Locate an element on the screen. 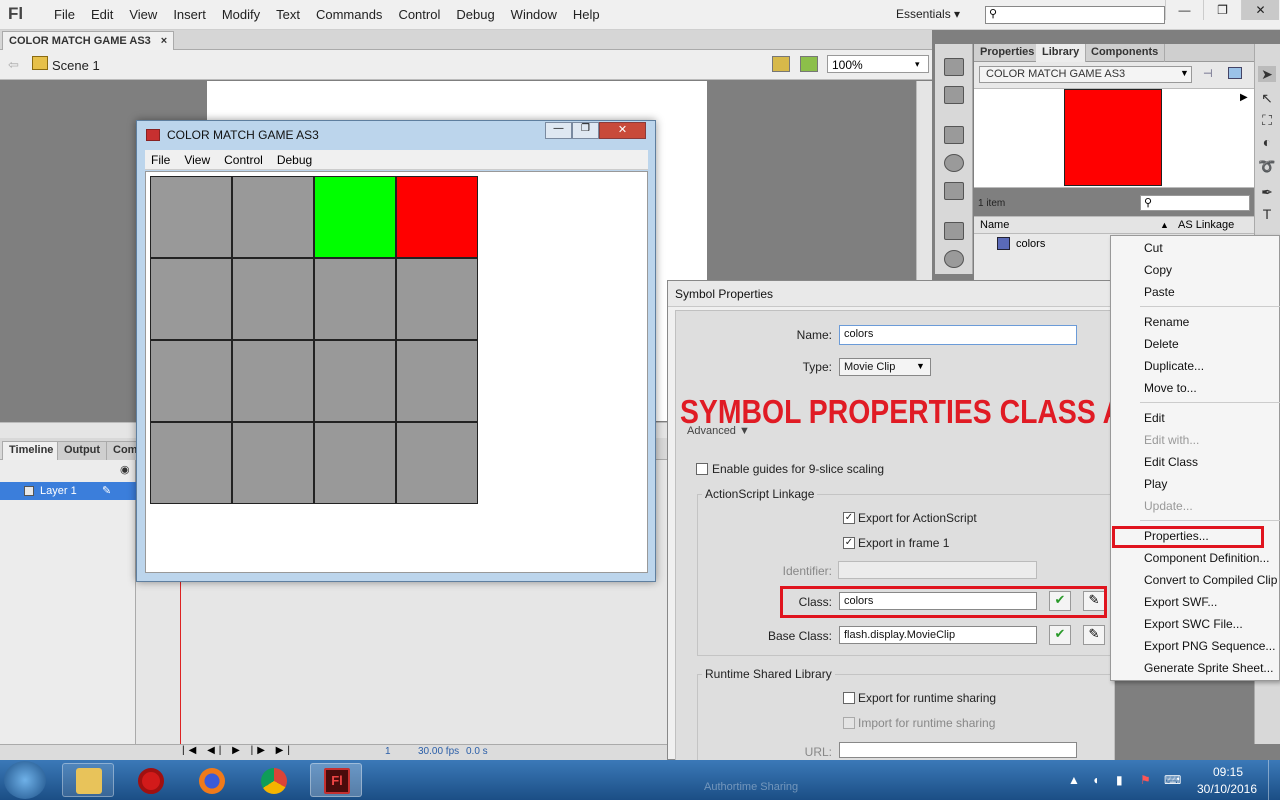  start-button is located at coordinates (25, 780).